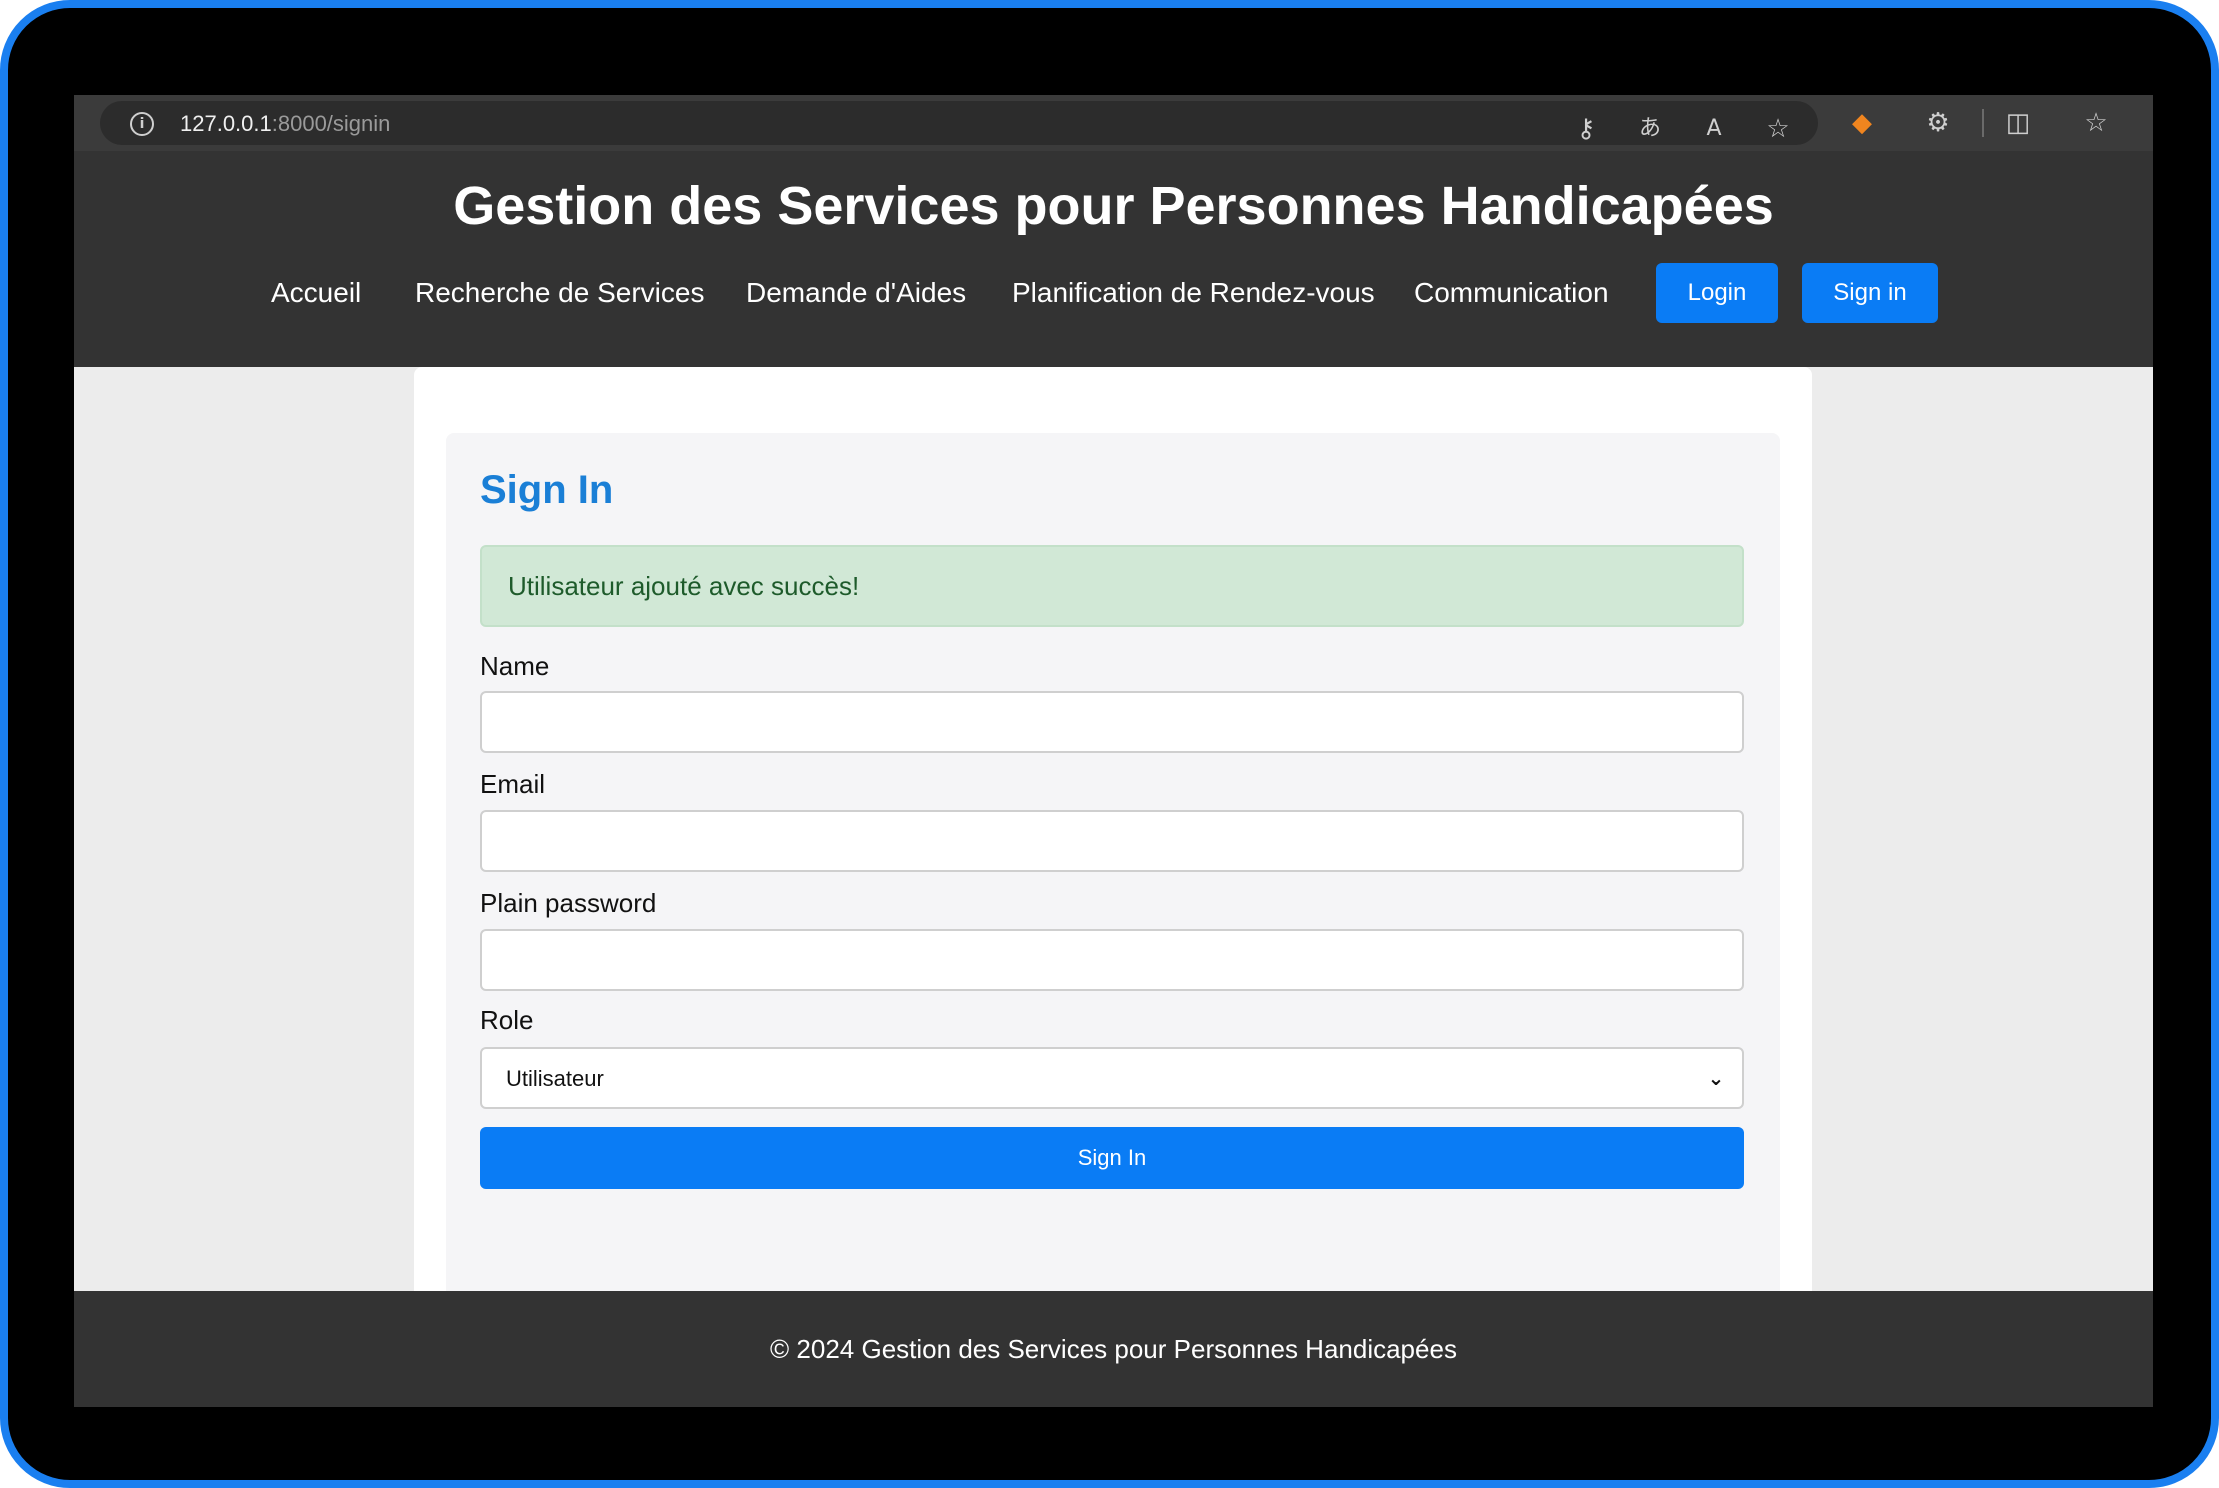  I want to click on translate-icon: あ, so click(1650, 129).